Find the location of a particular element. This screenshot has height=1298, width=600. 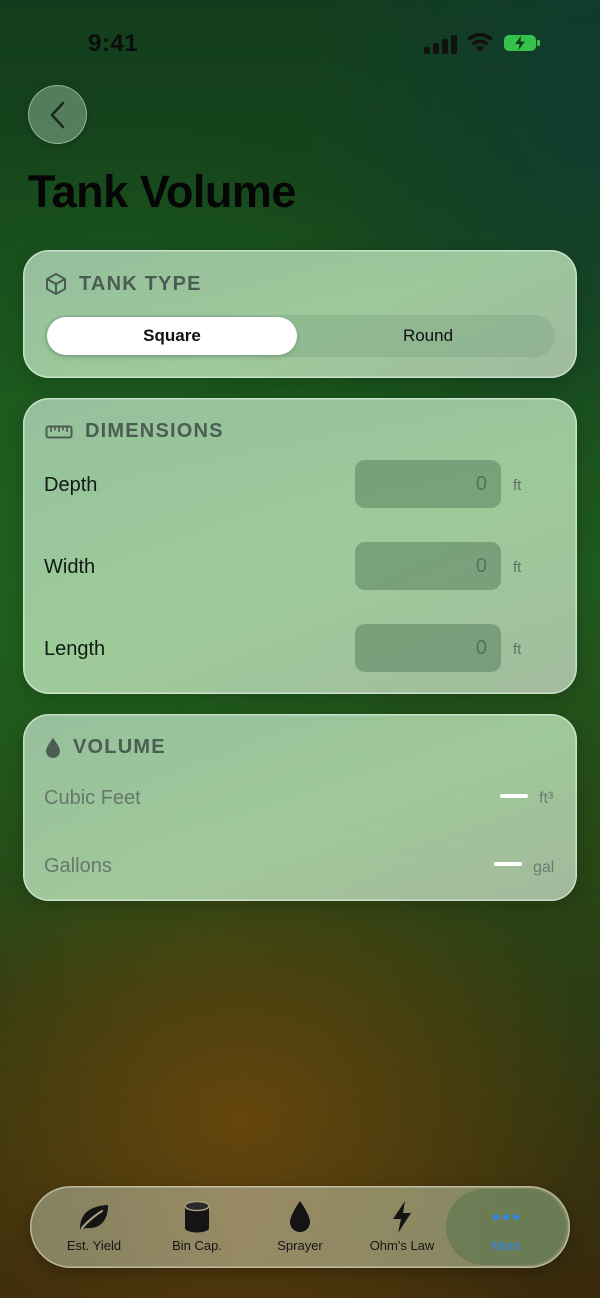

status-bar: 9:41 is located at coordinates (300, 45).